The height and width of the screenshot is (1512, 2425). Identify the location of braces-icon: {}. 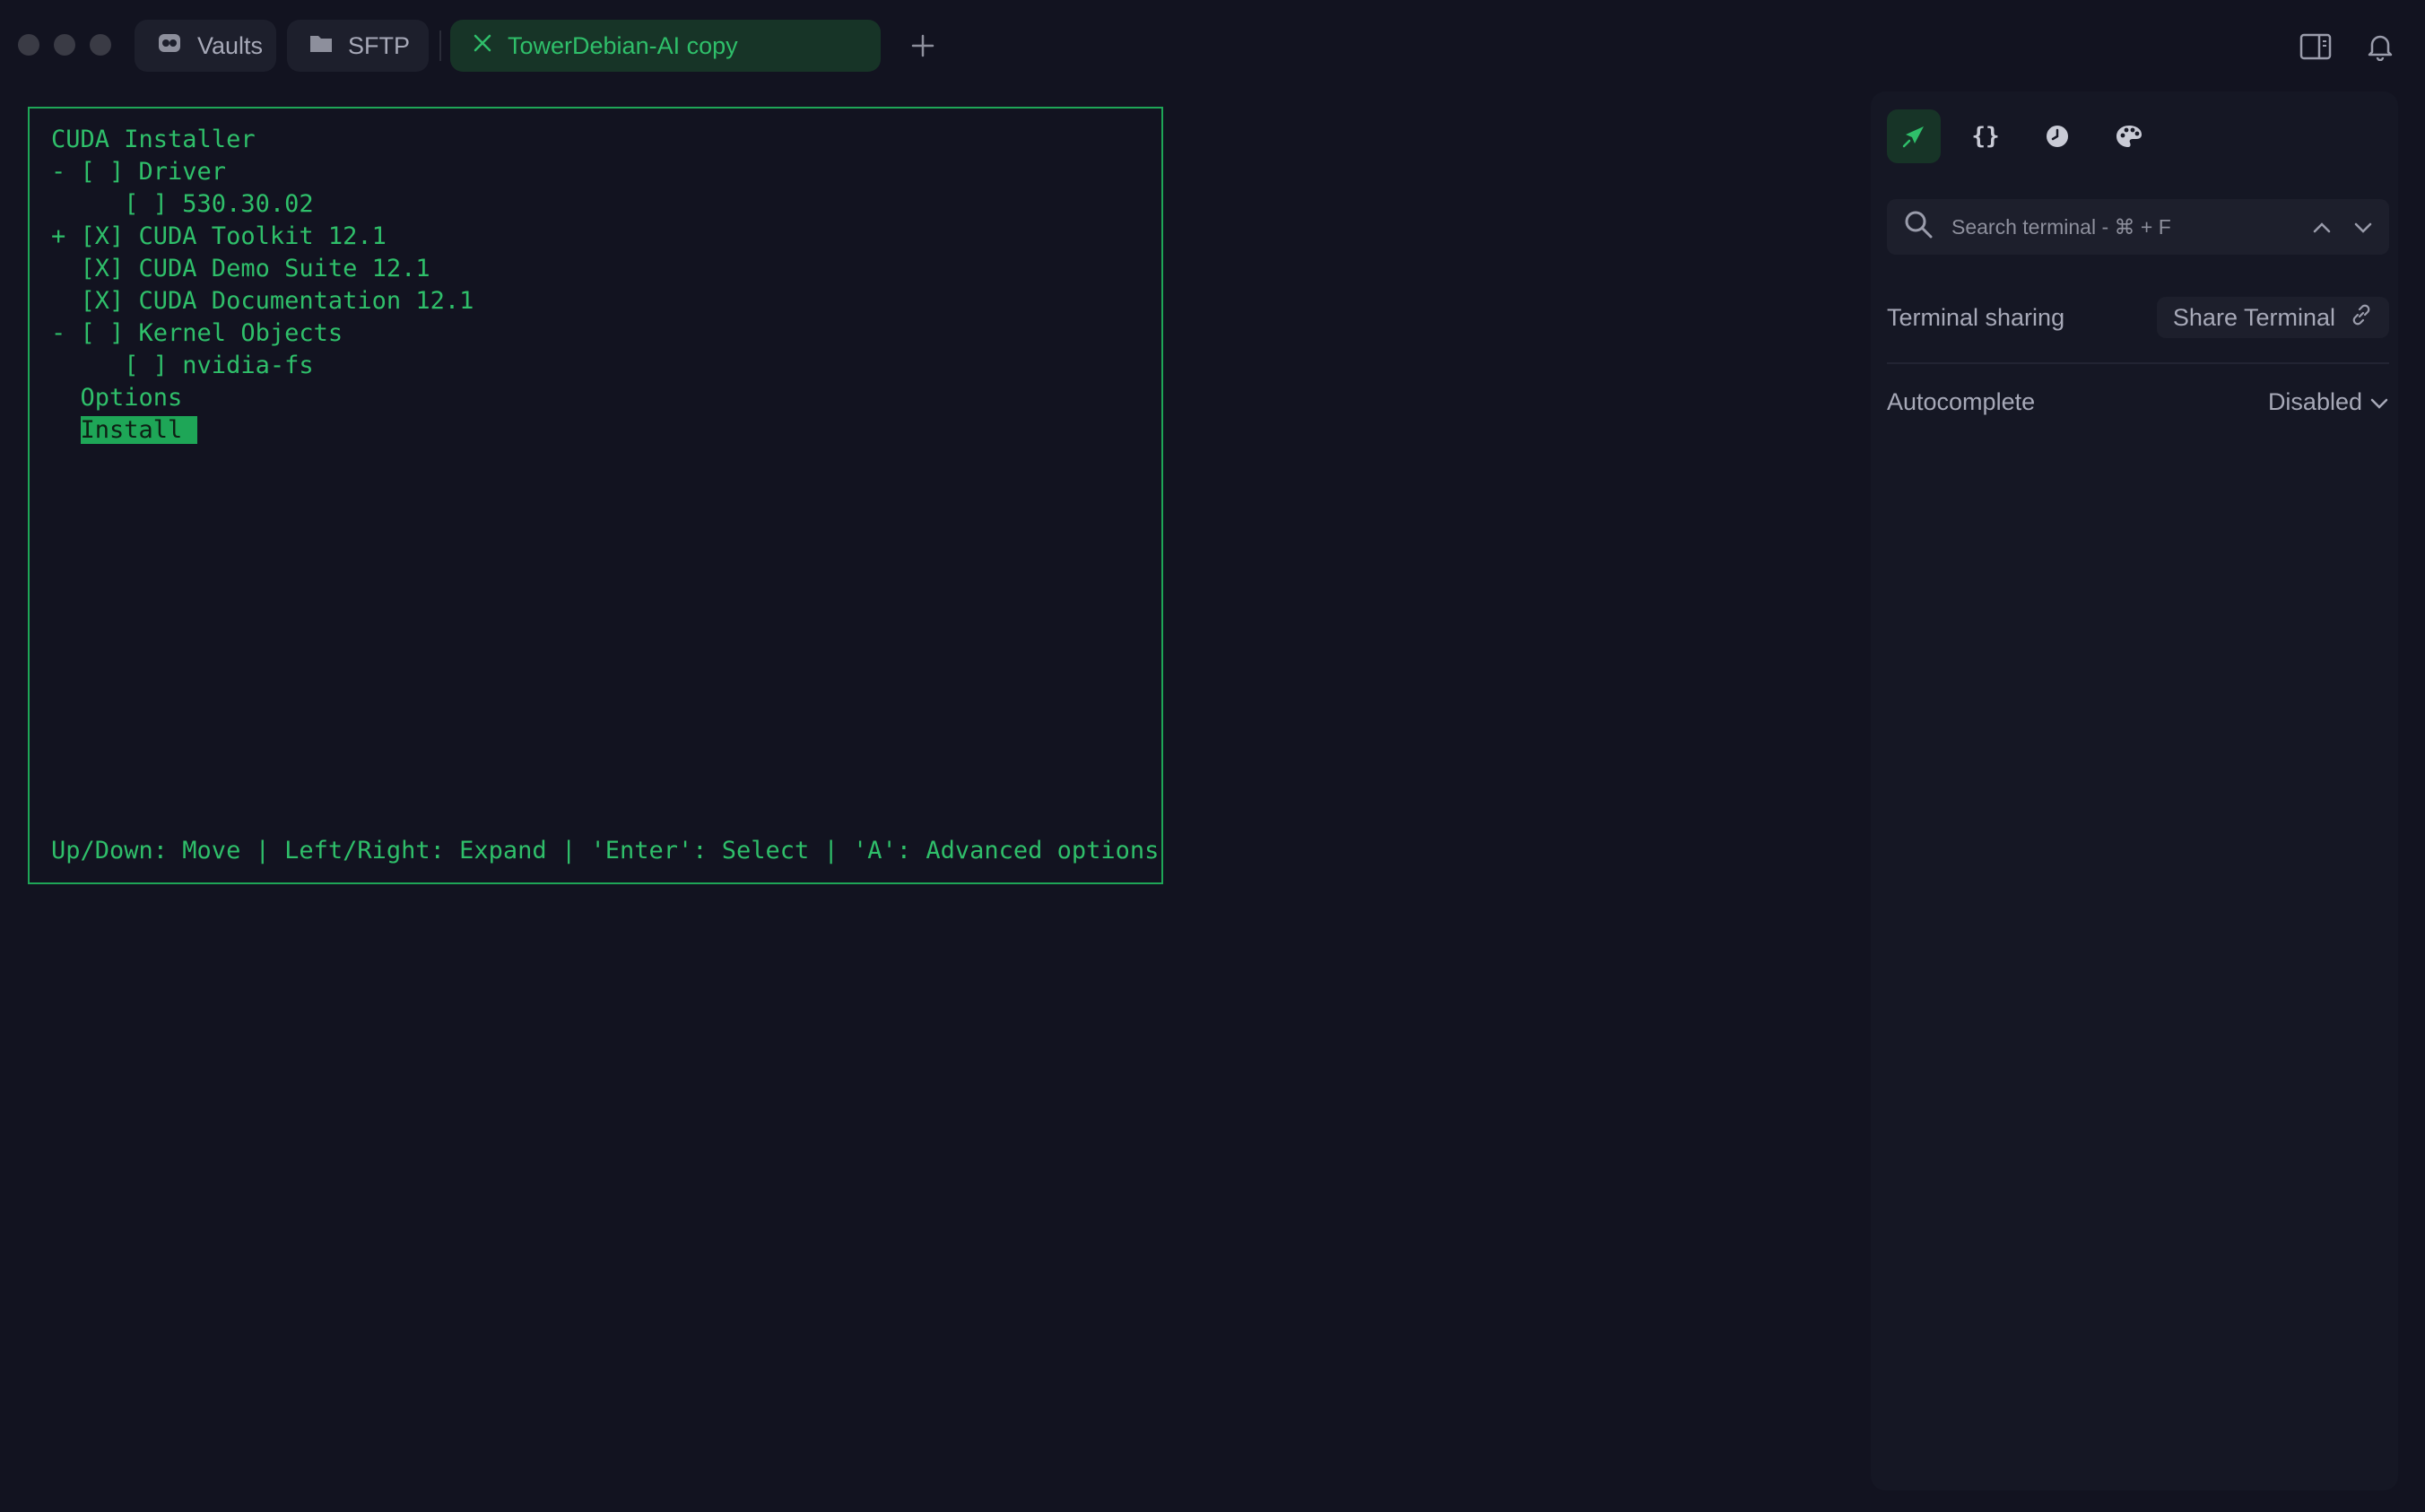
(1985, 136).